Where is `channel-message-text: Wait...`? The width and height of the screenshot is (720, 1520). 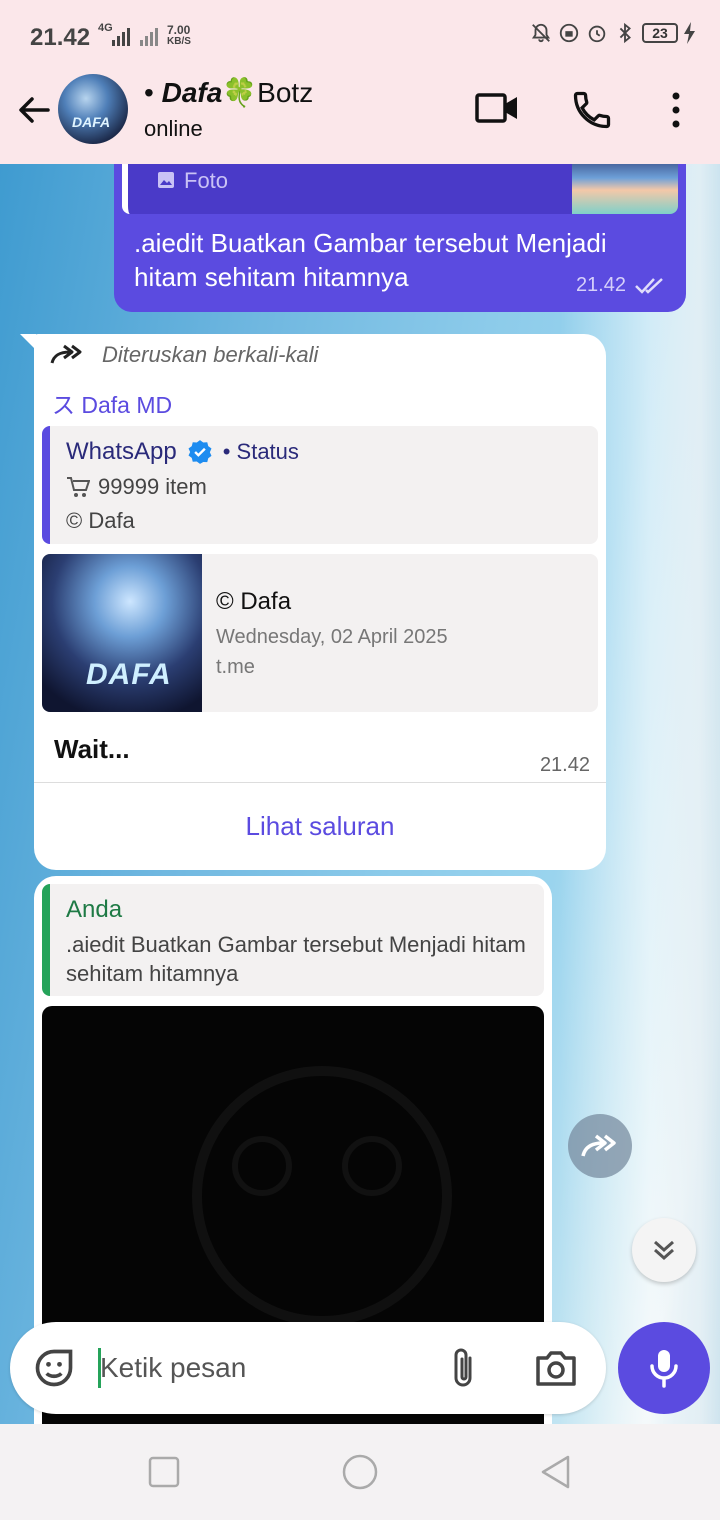 channel-message-text: Wait... is located at coordinates (92, 749).